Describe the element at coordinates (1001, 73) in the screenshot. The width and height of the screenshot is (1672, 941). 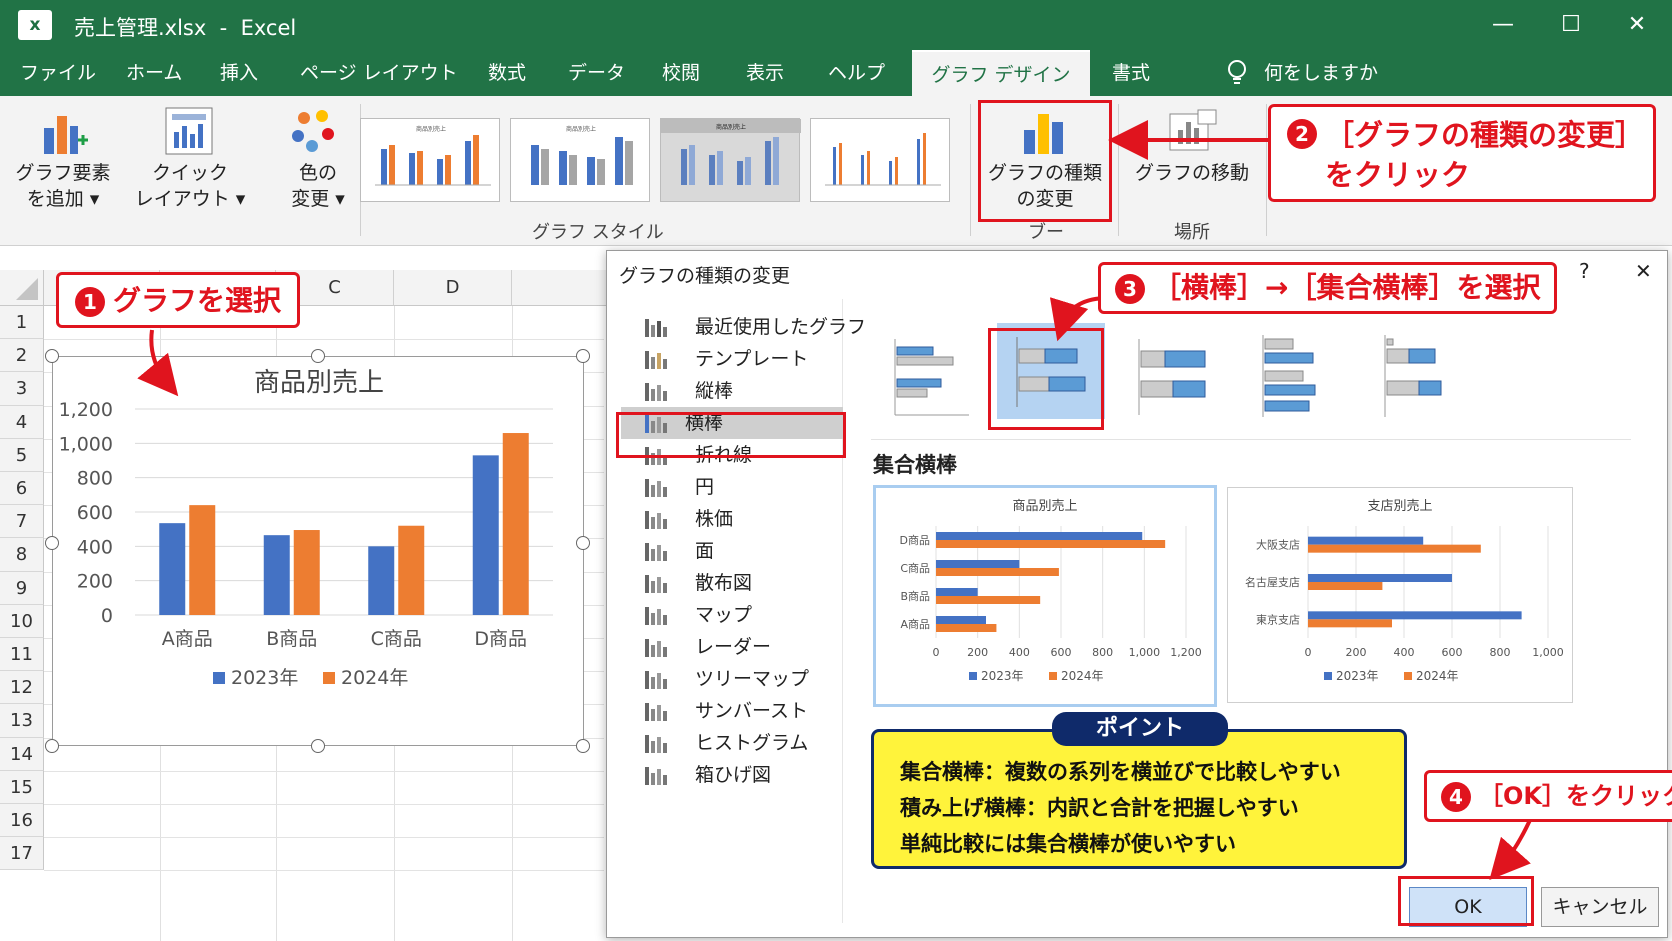
I see `tab-chart-design: グラフ デザイン` at that location.